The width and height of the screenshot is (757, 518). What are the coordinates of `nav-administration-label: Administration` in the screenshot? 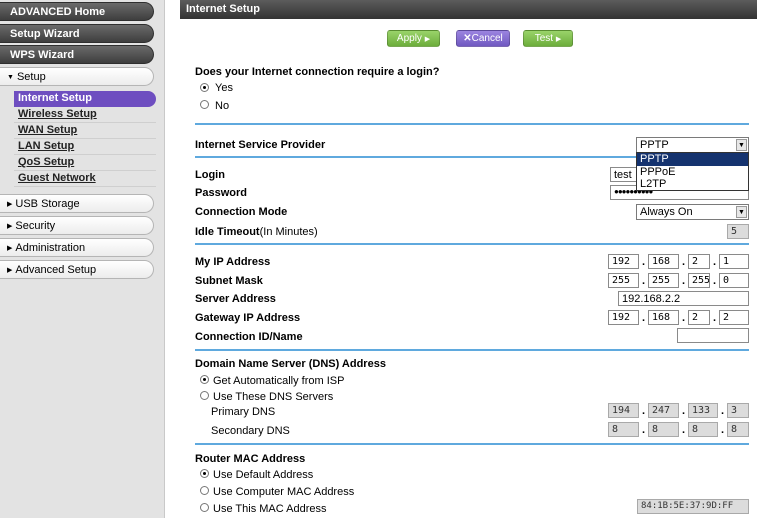 It's located at (50, 248).